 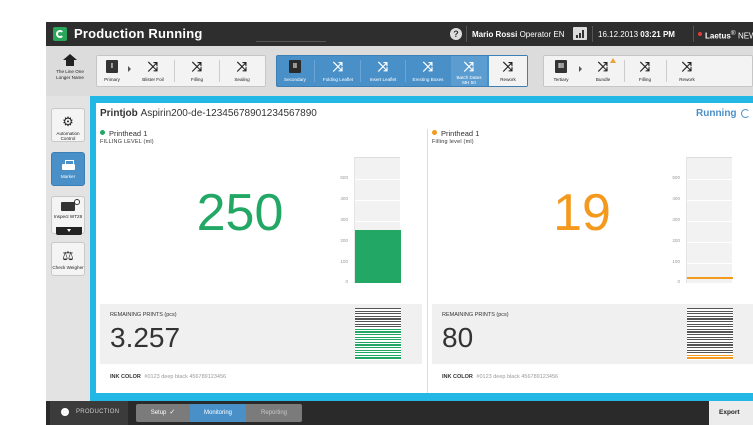 I want to click on remaining-prints-value: 3.257, so click(x=145, y=337).